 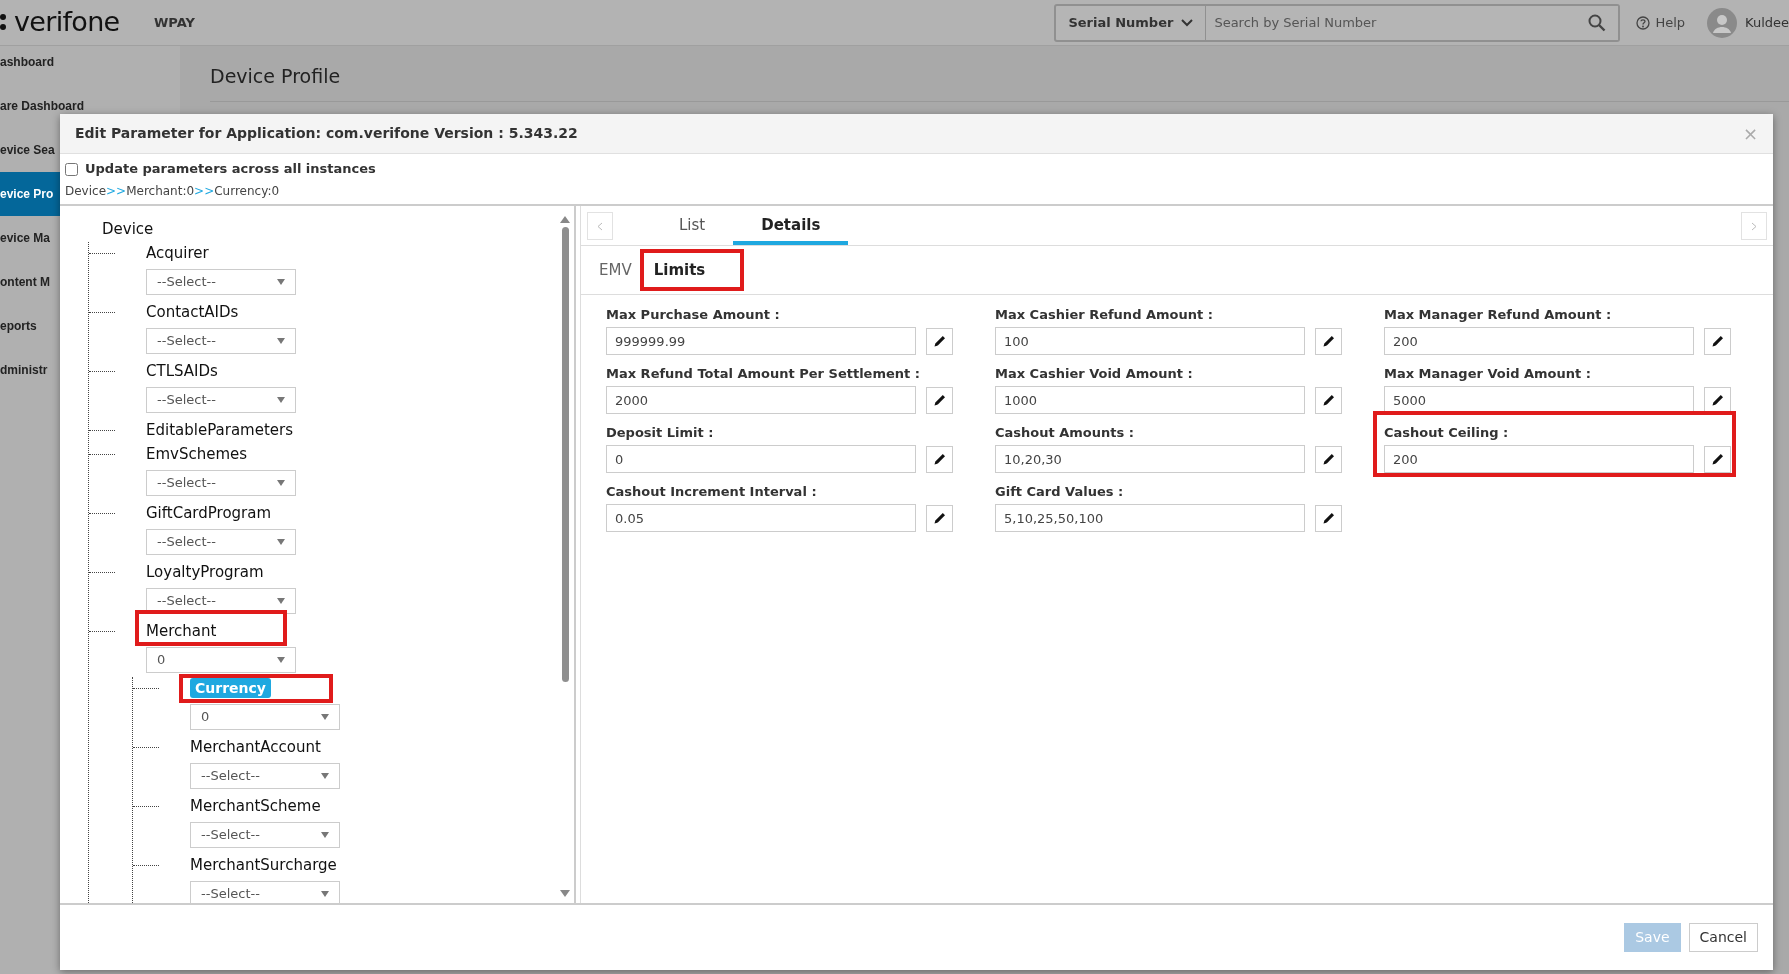 What do you see at coordinates (600, 226) in the screenshot?
I see `chevron-left-icon` at bounding box center [600, 226].